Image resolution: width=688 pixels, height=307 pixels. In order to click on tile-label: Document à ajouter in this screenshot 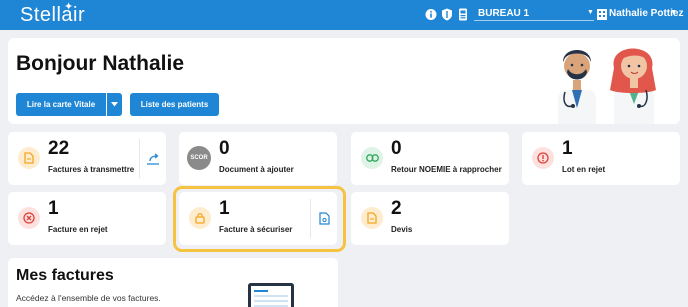, I will do `click(256, 169)`.